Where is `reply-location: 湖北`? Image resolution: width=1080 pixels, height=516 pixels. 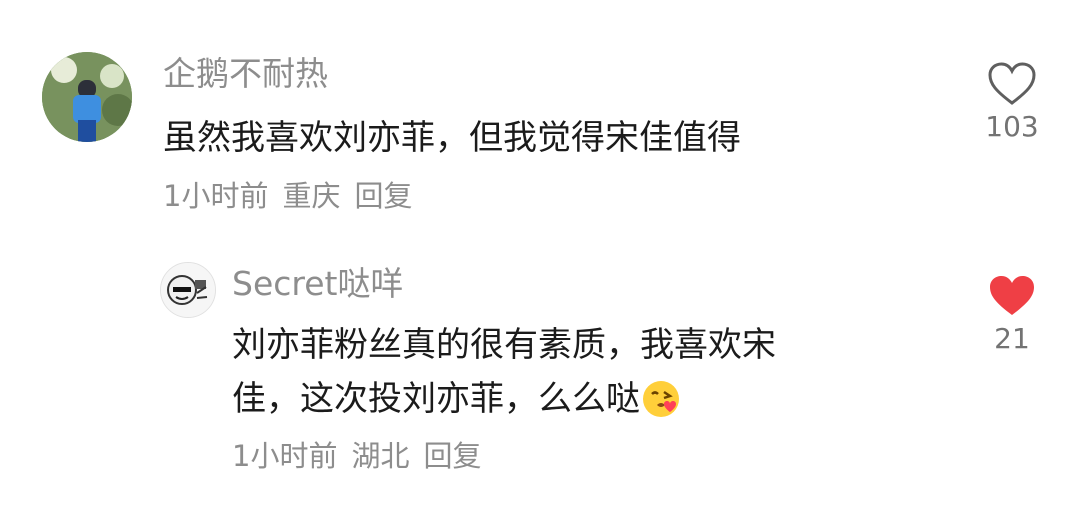 reply-location: 湖北 is located at coordinates (380, 456).